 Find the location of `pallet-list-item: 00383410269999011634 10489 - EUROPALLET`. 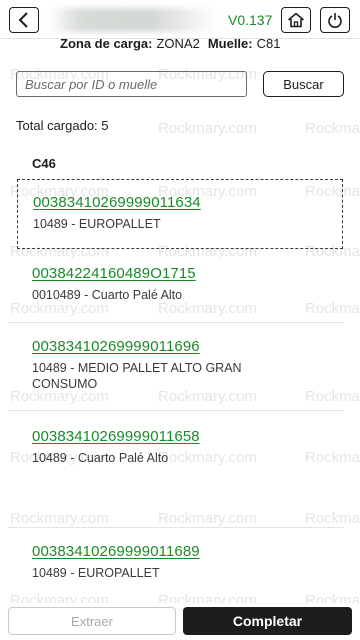

pallet-list-item: 00383410269999011634 10489 - EUROPALLET is located at coordinates (180, 214).